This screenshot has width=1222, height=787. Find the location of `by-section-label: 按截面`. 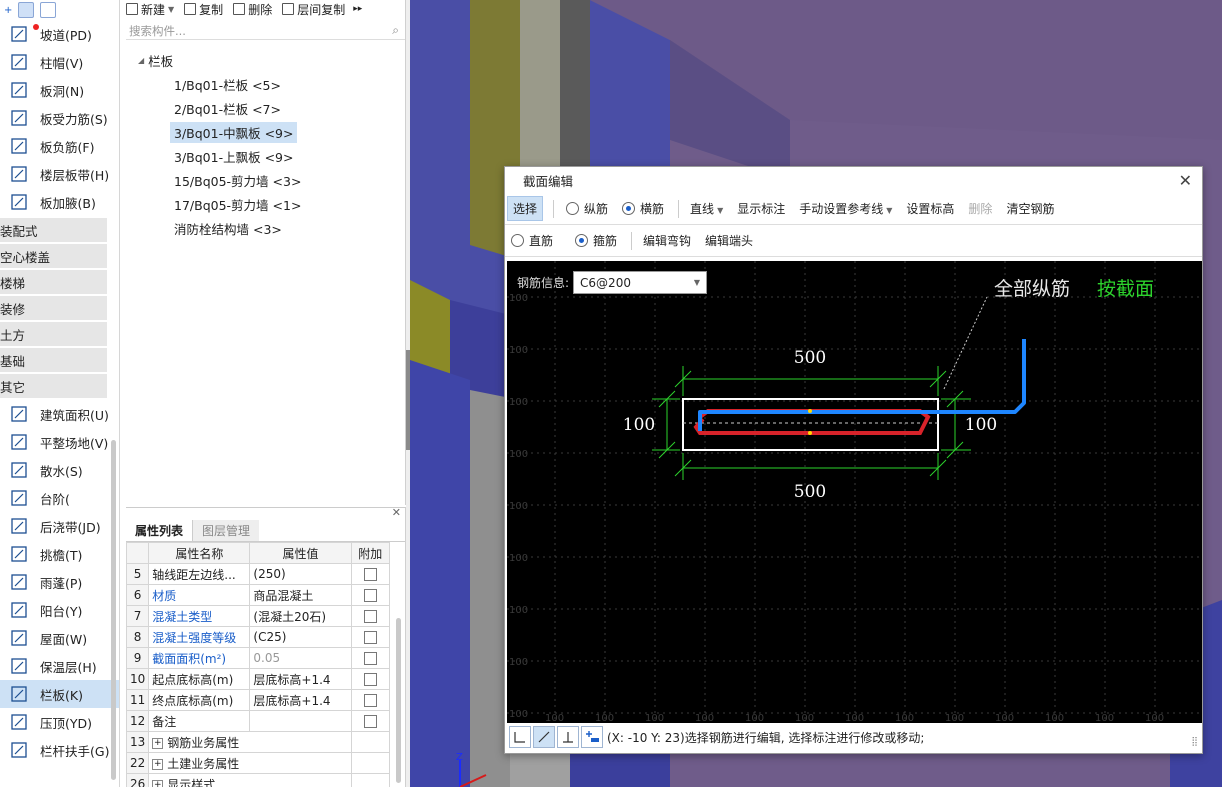

by-section-label: 按截面 is located at coordinates (1125, 289).